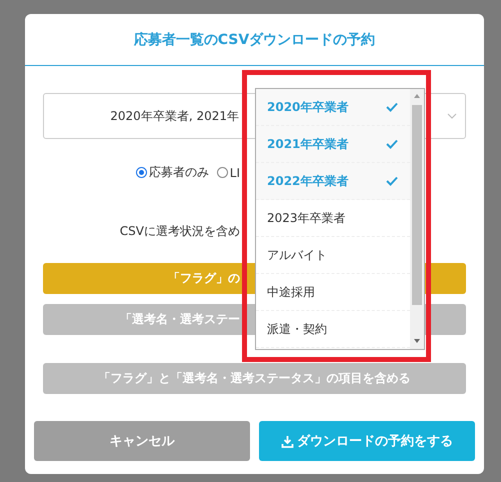  I want to click on download-button: ダウンロードの予約をする, so click(367, 441).